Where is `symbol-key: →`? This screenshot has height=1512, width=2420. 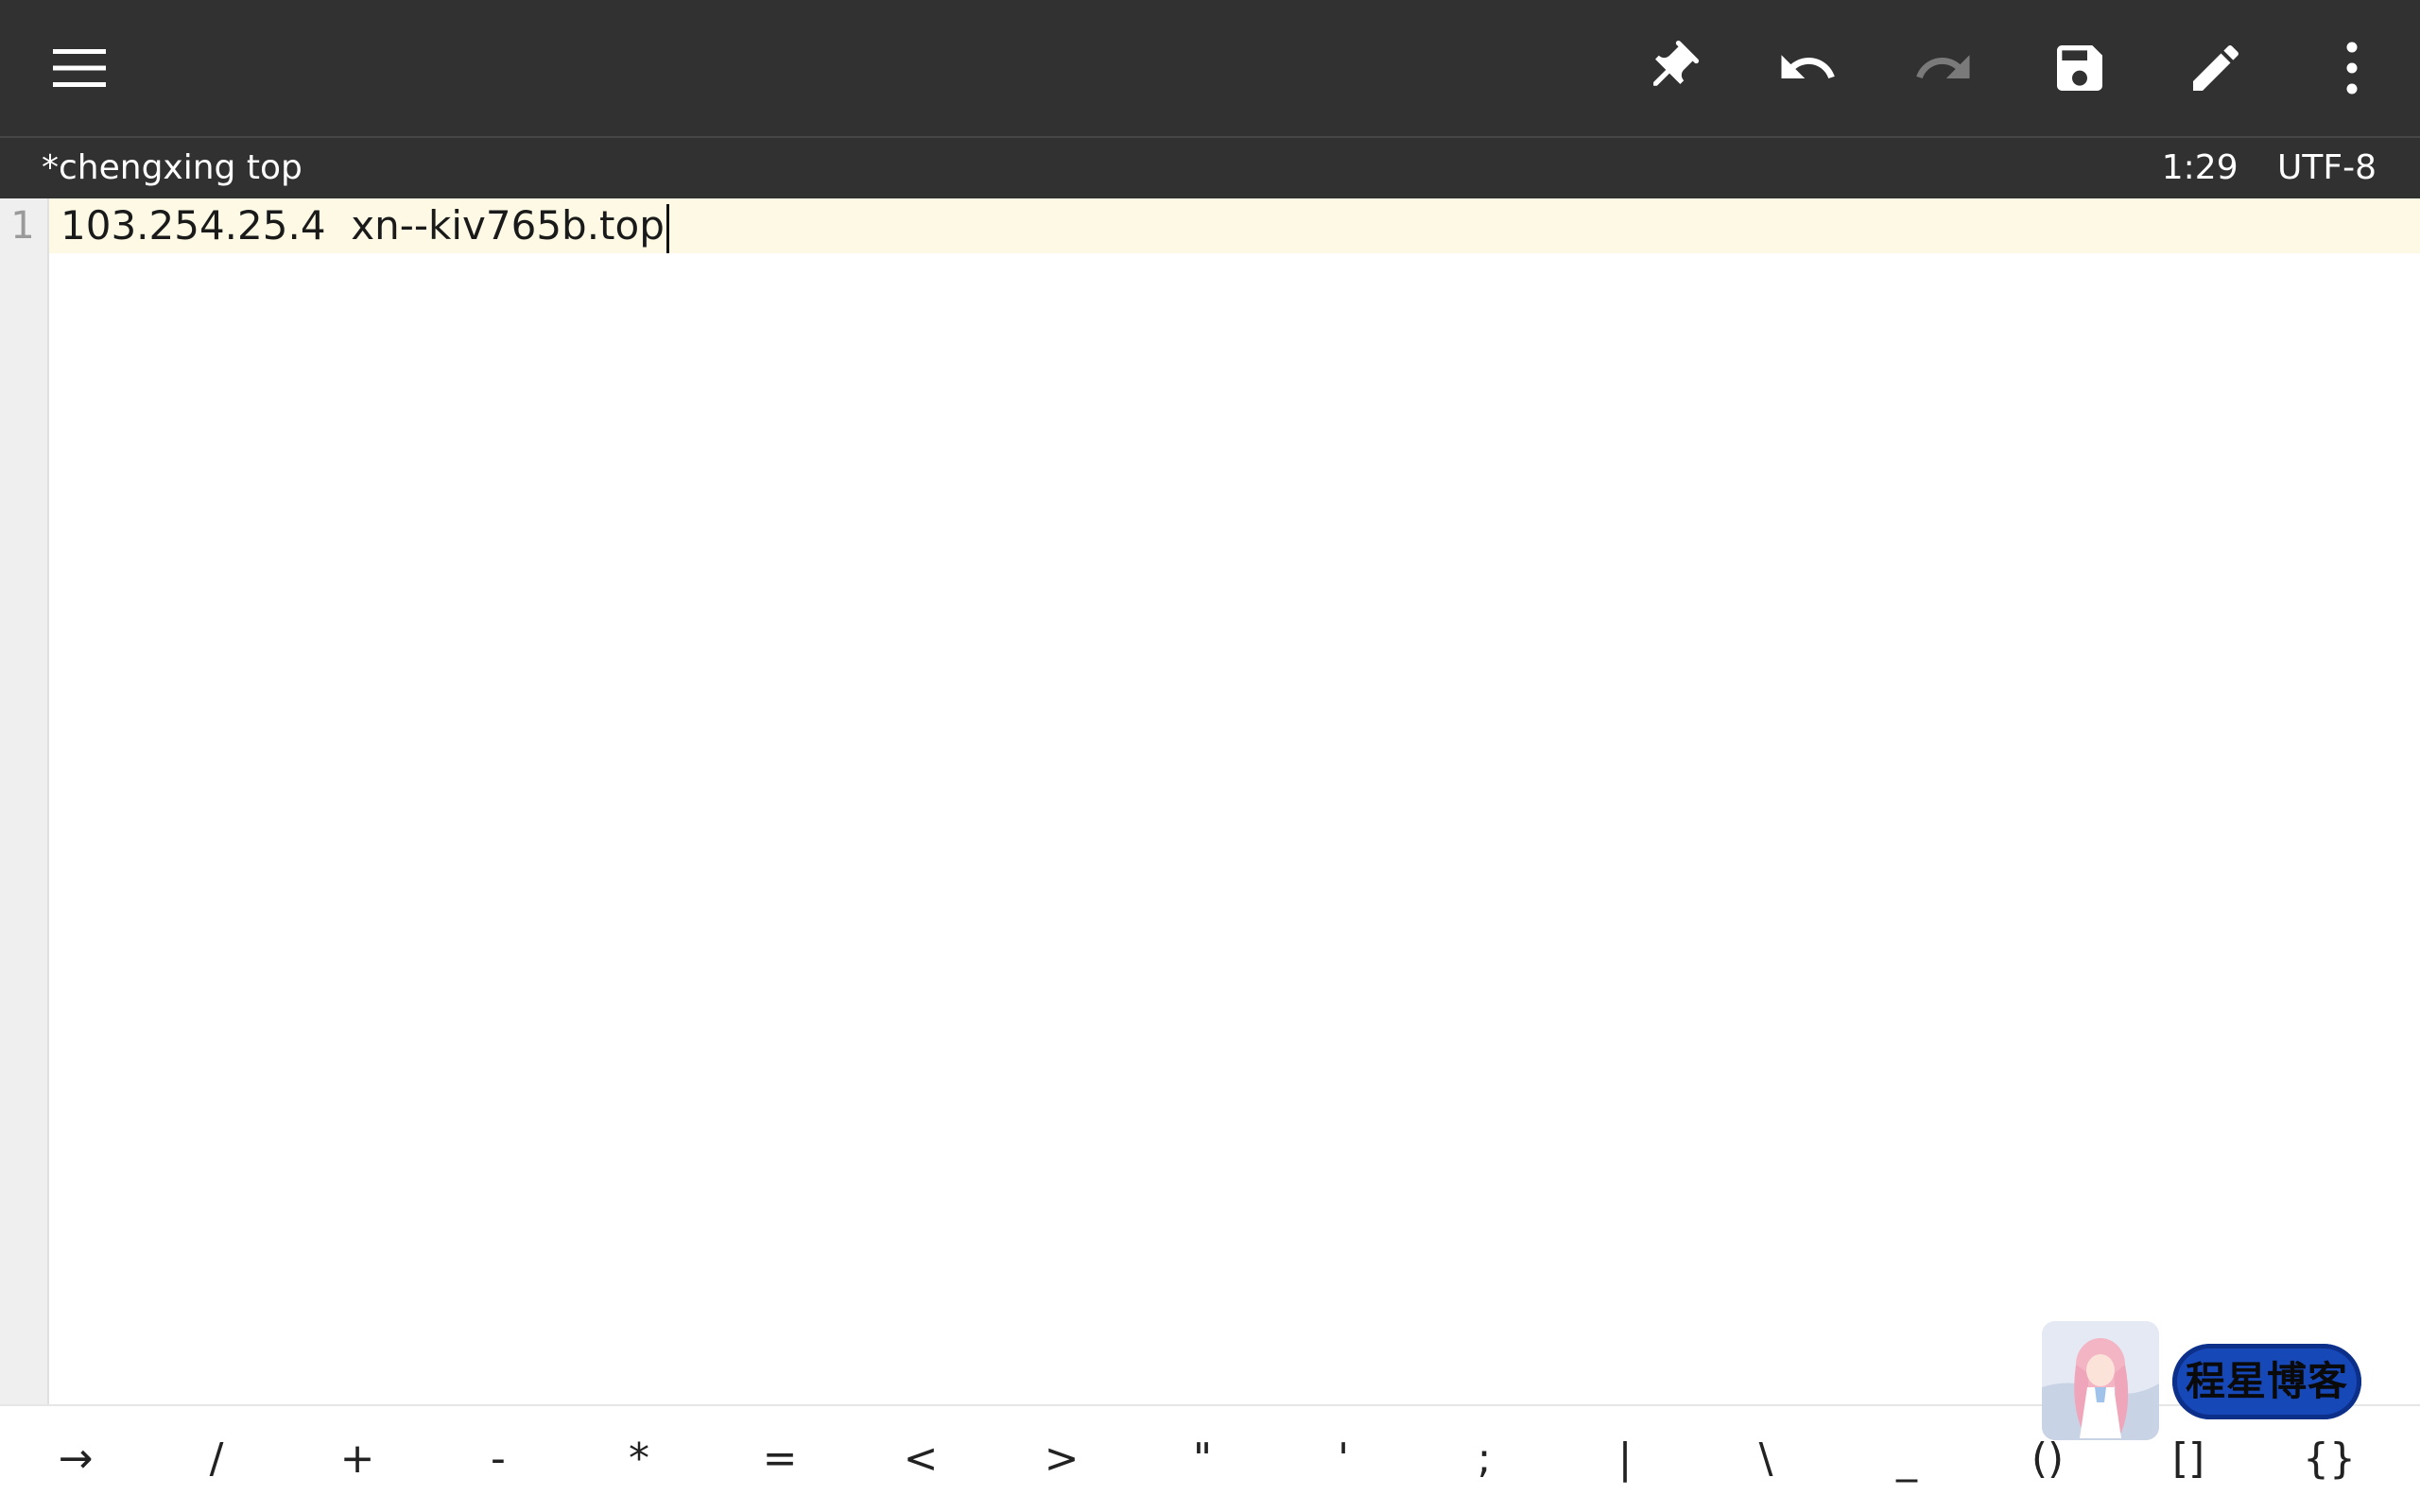 symbol-key: → is located at coordinates (76, 1459).